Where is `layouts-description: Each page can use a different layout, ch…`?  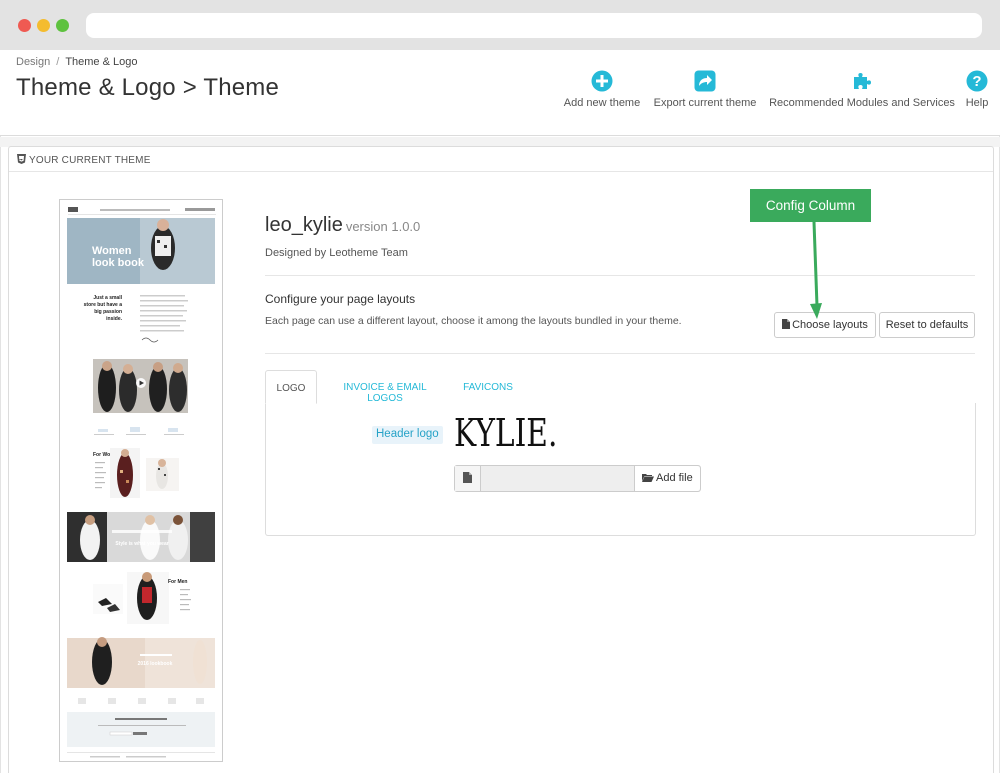 layouts-description: Each page can use a different layout, ch… is located at coordinates (473, 321).